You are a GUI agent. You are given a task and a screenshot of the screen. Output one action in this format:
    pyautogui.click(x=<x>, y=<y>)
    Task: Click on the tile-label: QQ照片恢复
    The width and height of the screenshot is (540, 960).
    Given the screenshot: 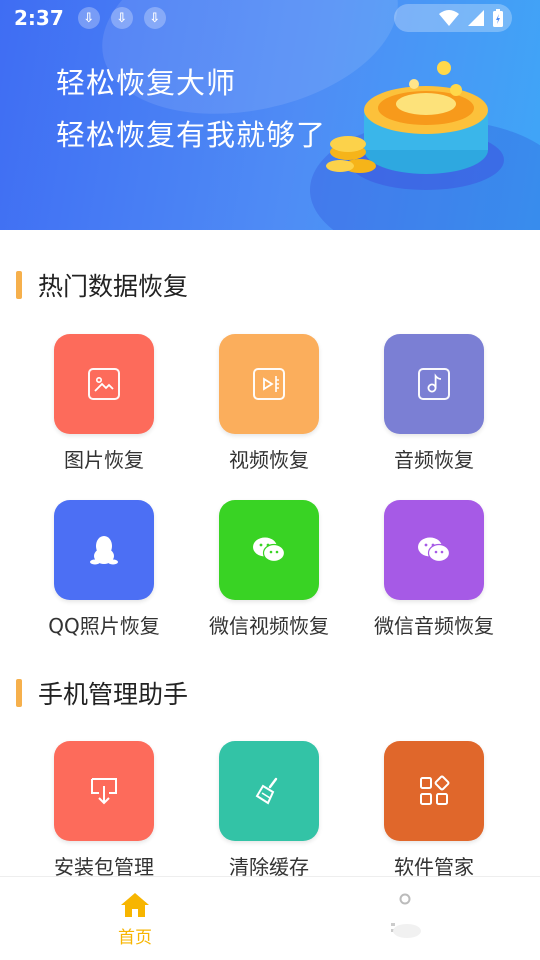 What is the action you would take?
    pyautogui.click(x=104, y=626)
    